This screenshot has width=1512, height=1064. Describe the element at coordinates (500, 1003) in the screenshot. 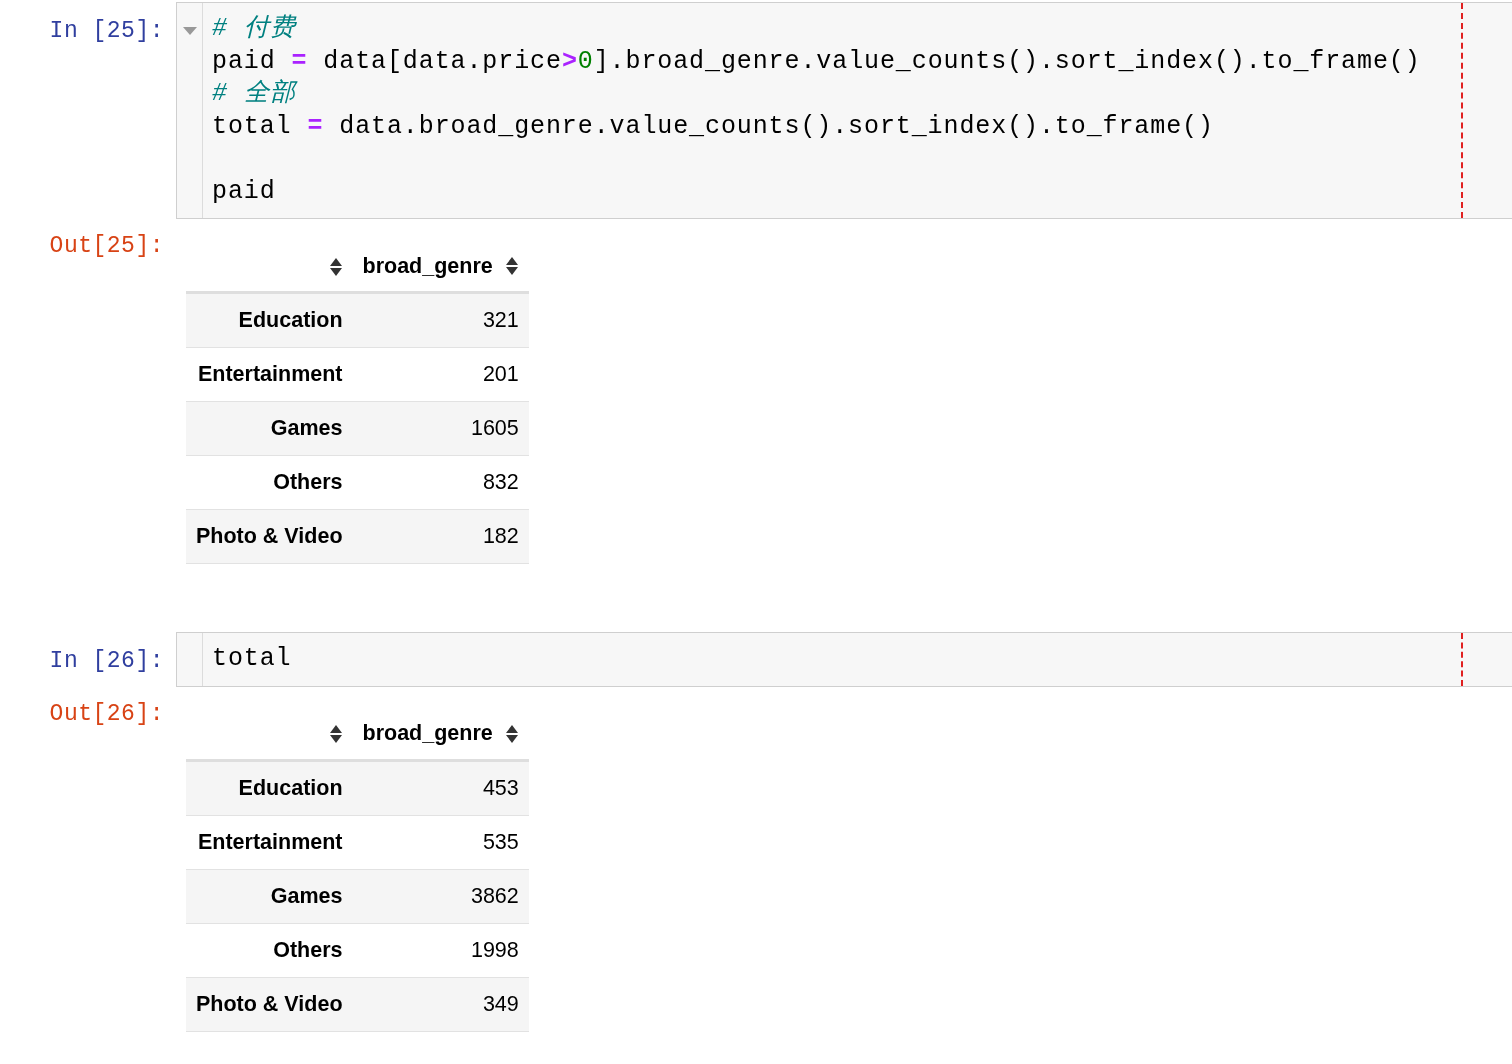

I see `table-cell: 349` at that location.